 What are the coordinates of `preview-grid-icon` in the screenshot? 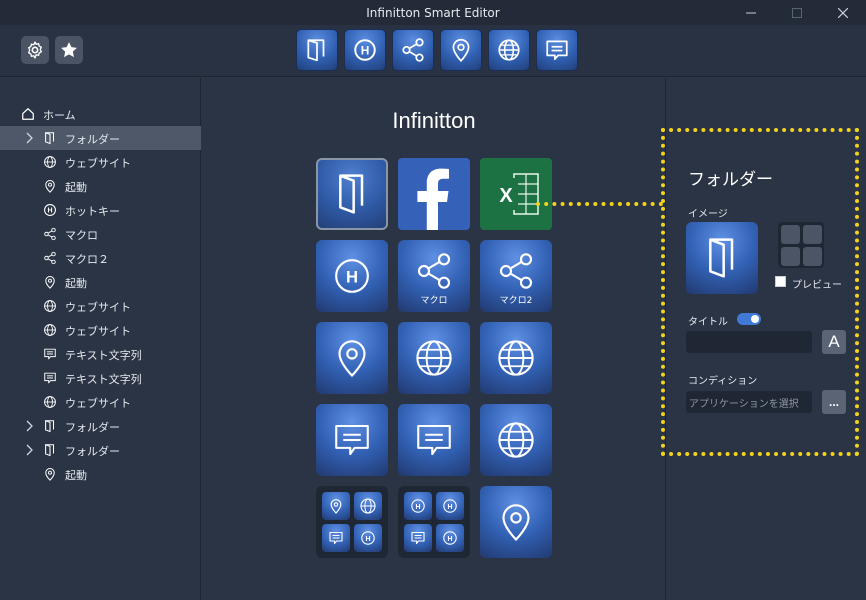 It's located at (801, 245).